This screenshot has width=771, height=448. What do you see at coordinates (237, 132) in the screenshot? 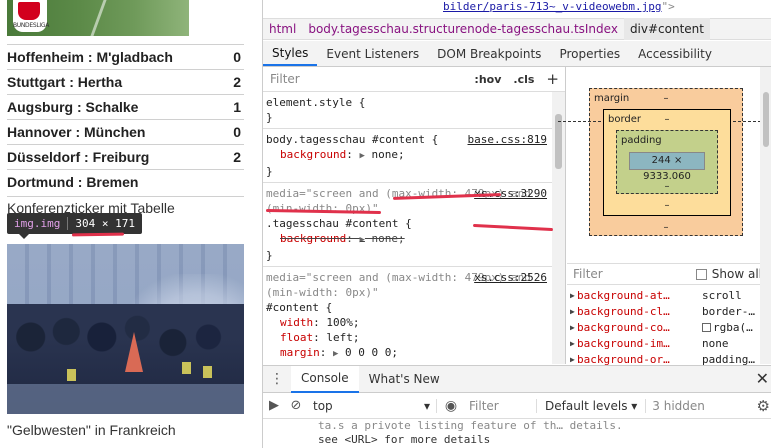
I see `match-score: 0` at bounding box center [237, 132].